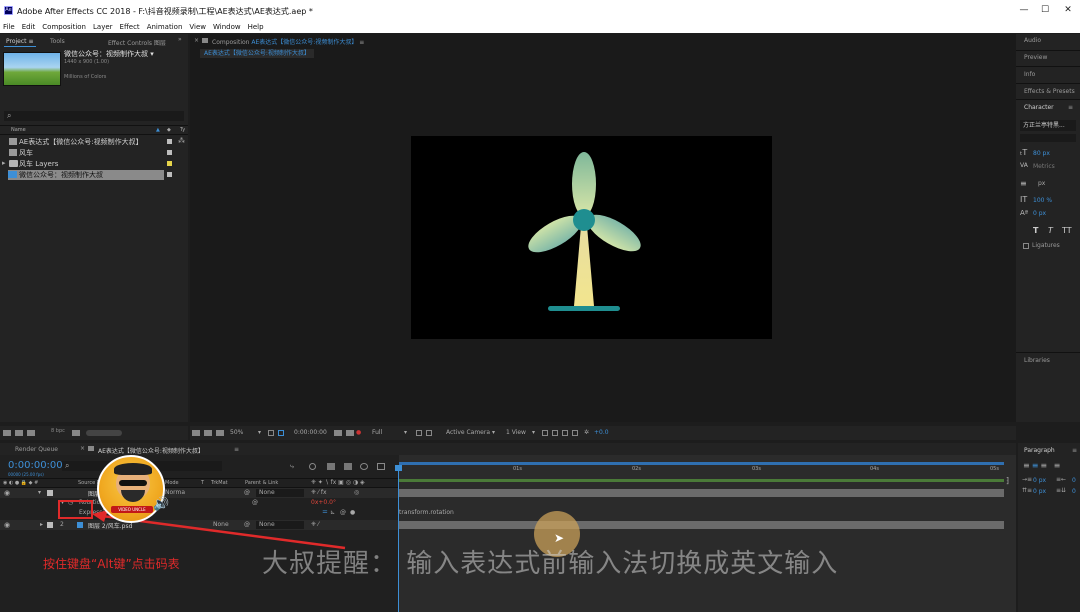 The width and height of the screenshot is (1080, 612). I want to click on all-caps-button: TT, so click(1067, 230).